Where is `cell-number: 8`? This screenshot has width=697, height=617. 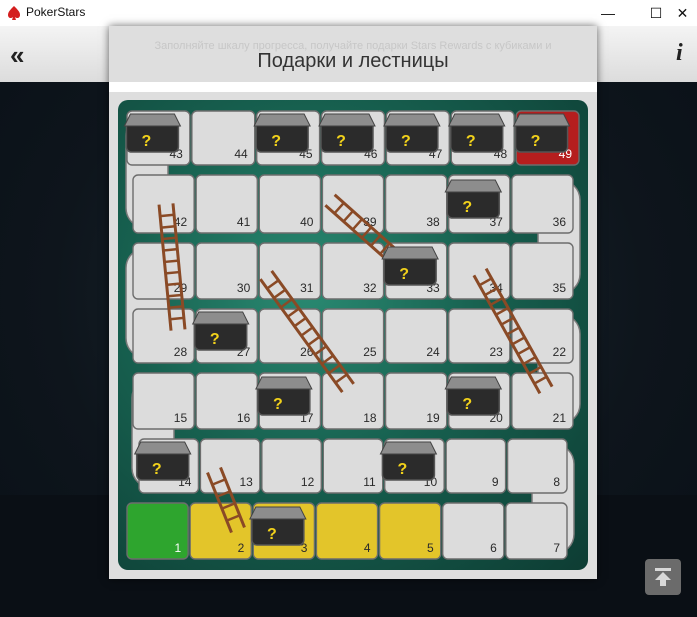
cell-number: 8 is located at coordinates (556, 482).